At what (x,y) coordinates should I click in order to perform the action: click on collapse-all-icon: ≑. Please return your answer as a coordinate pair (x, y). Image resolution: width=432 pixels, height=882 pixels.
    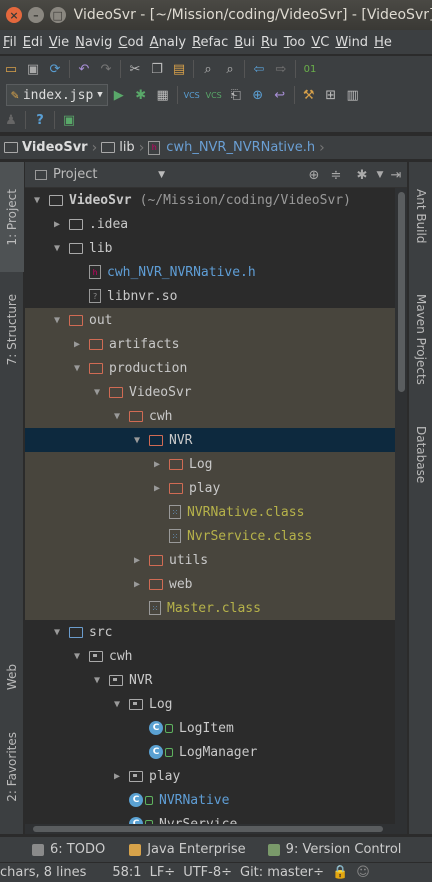
    Looking at the image, I should click on (336, 175).